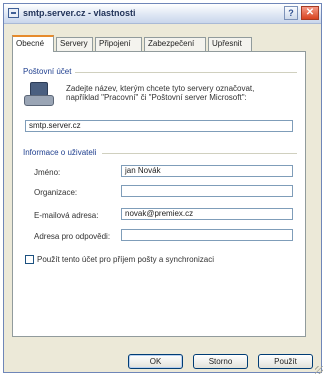  What do you see at coordinates (162, 14) in the screenshot?
I see `title-bar: smtp.server.cz - vlastnosti ? ✕` at bounding box center [162, 14].